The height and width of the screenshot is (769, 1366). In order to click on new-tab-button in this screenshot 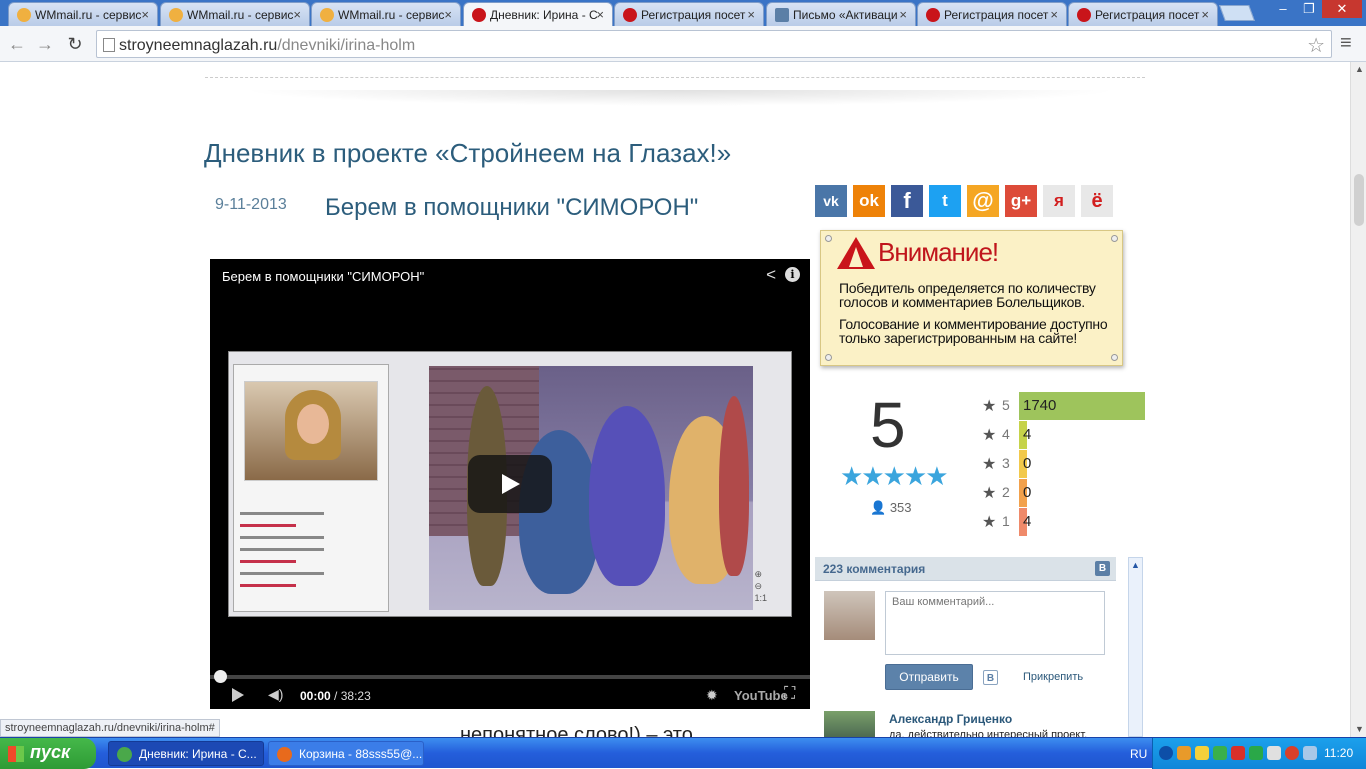, I will do `click(1237, 13)`.